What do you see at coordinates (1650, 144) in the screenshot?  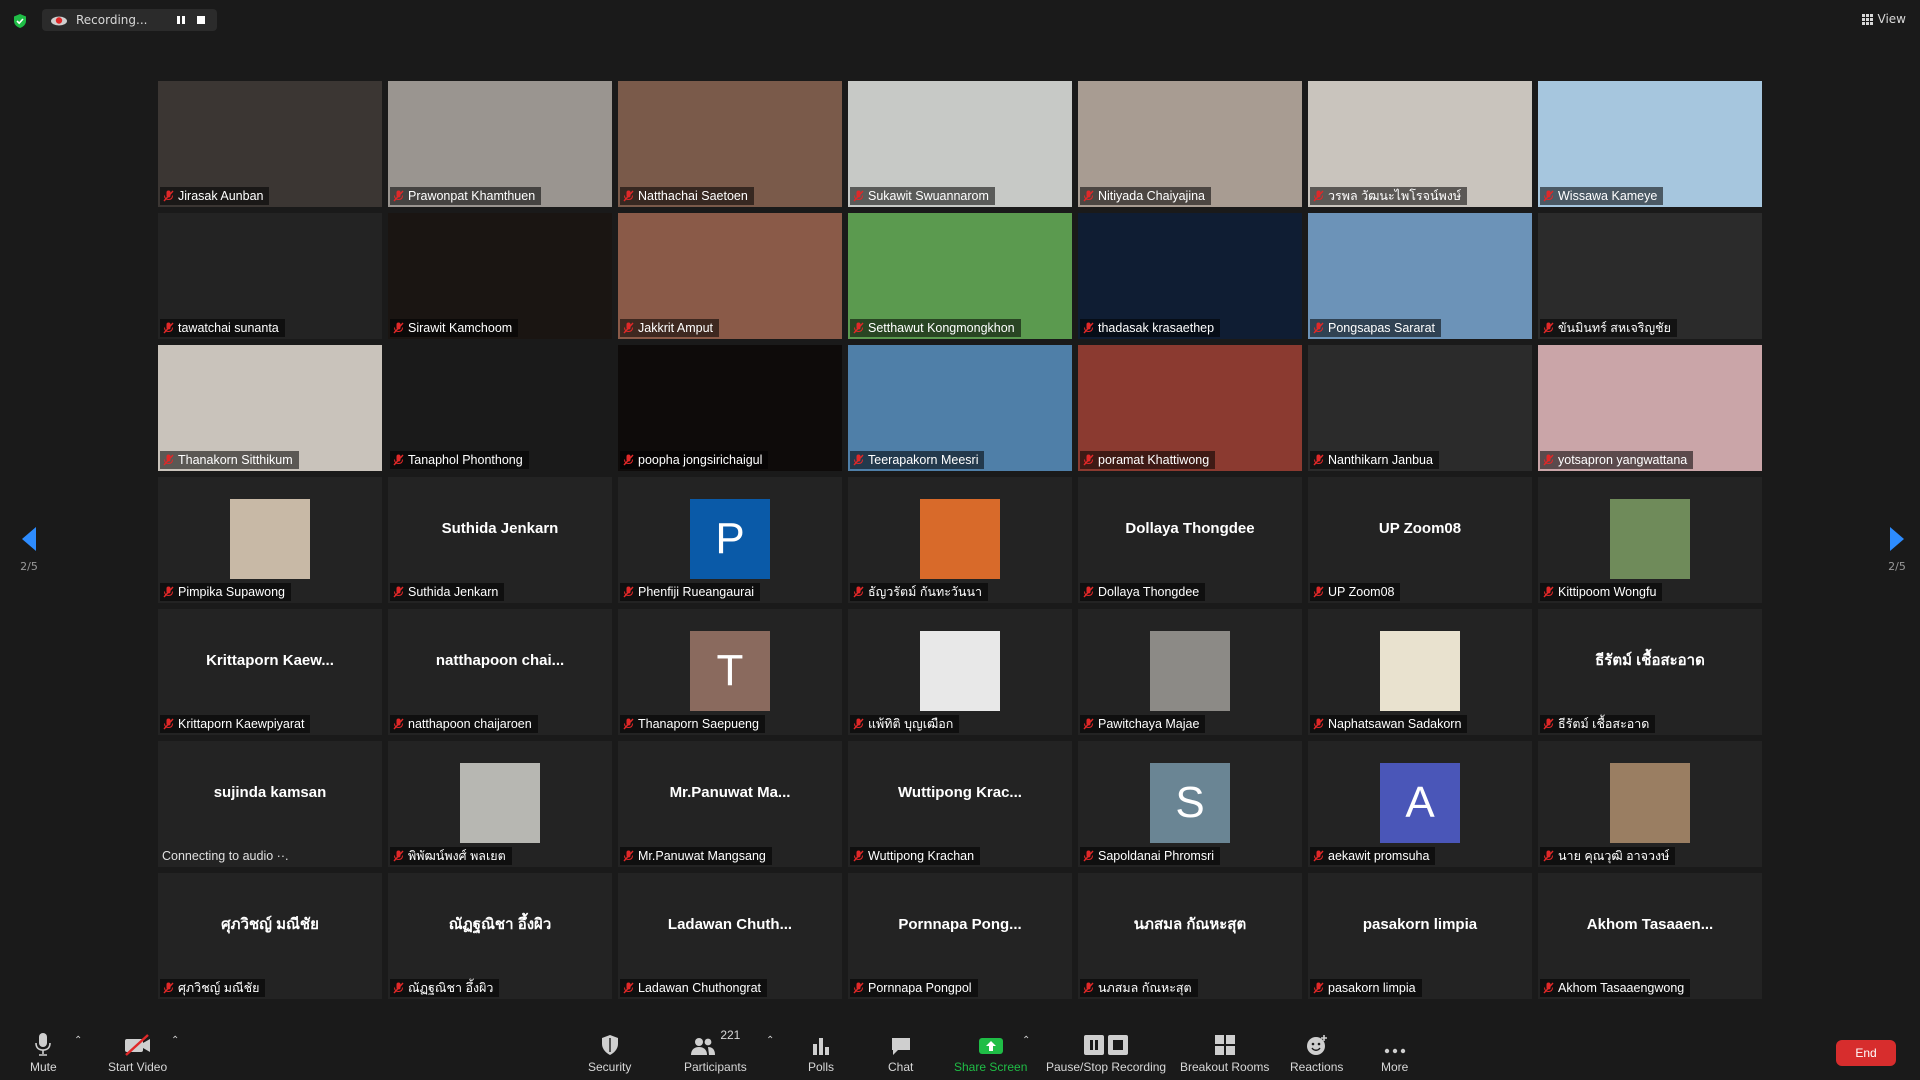 I see `participant-tile: Wissawa Kameye` at bounding box center [1650, 144].